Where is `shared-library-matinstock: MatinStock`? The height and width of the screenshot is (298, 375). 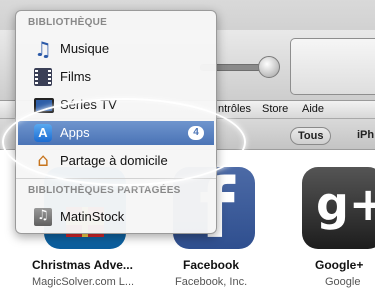 shared-library-matinstock: MatinStock is located at coordinates (116, 217).